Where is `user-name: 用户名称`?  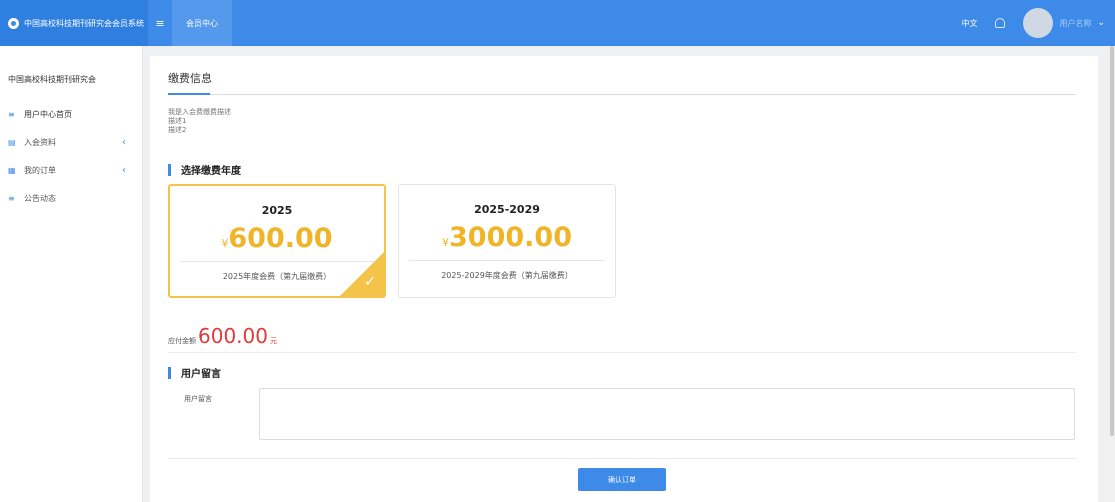
user-name: 用户名称 is located at coordinates (1075, 23).